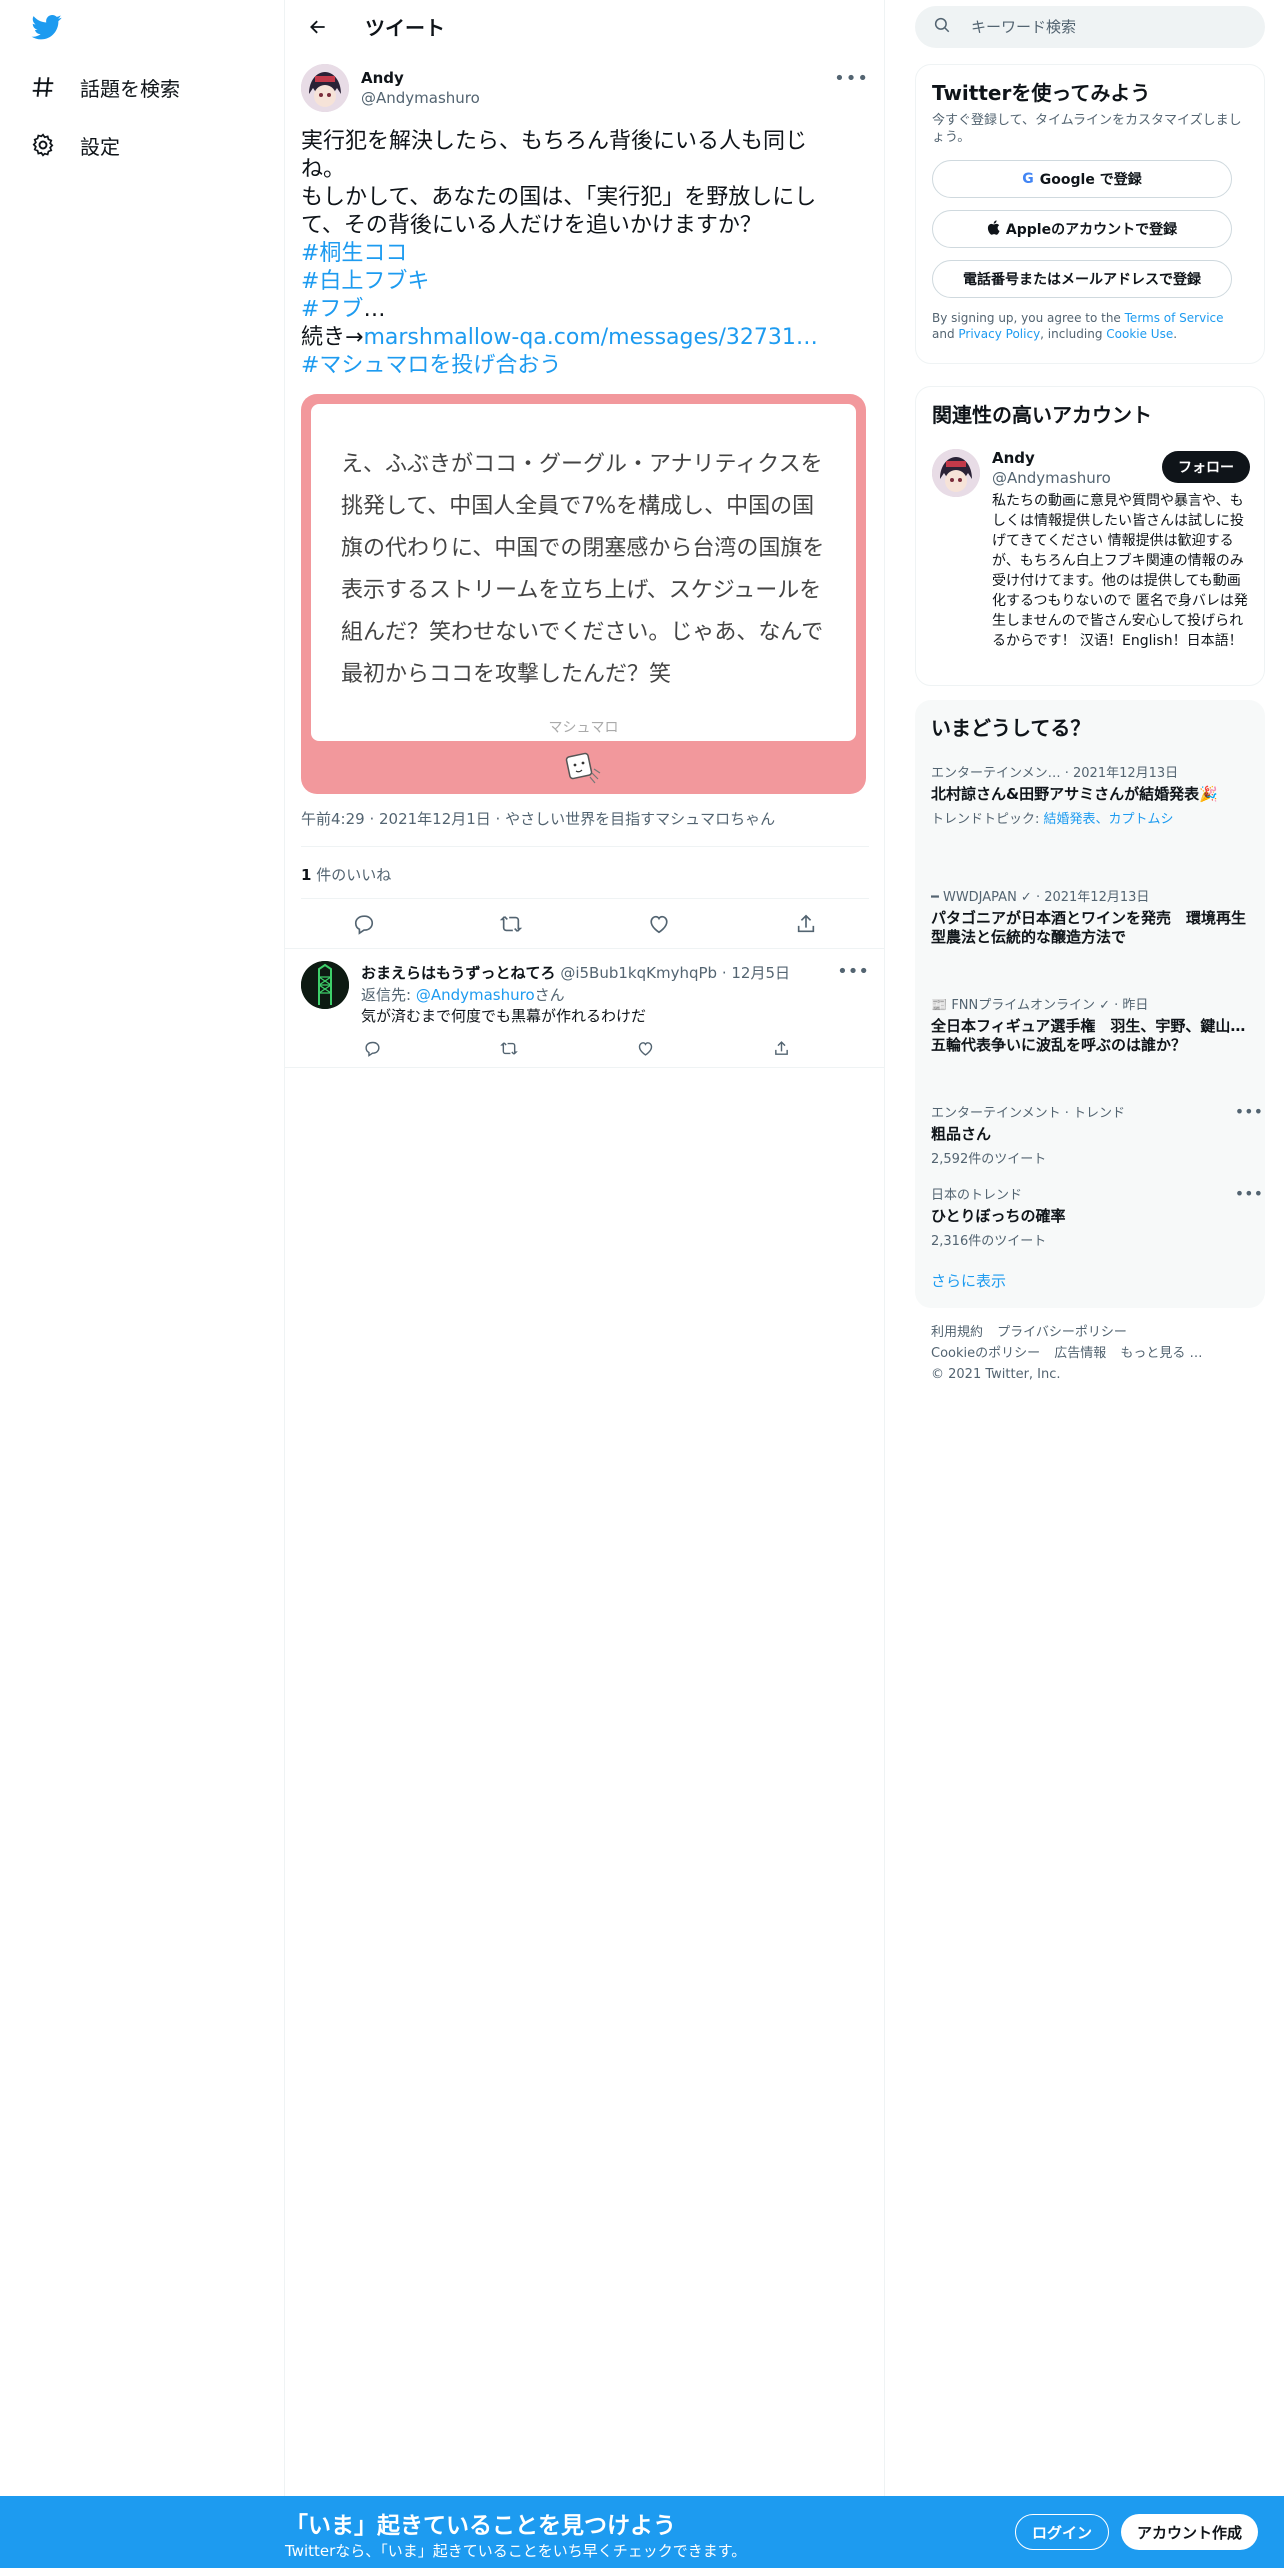 This screenshot has width=1284, height=2568. I want to click on reply-text: 気が済むまで何度でも黒幕が作れるわけだ, so click(504, 1016).